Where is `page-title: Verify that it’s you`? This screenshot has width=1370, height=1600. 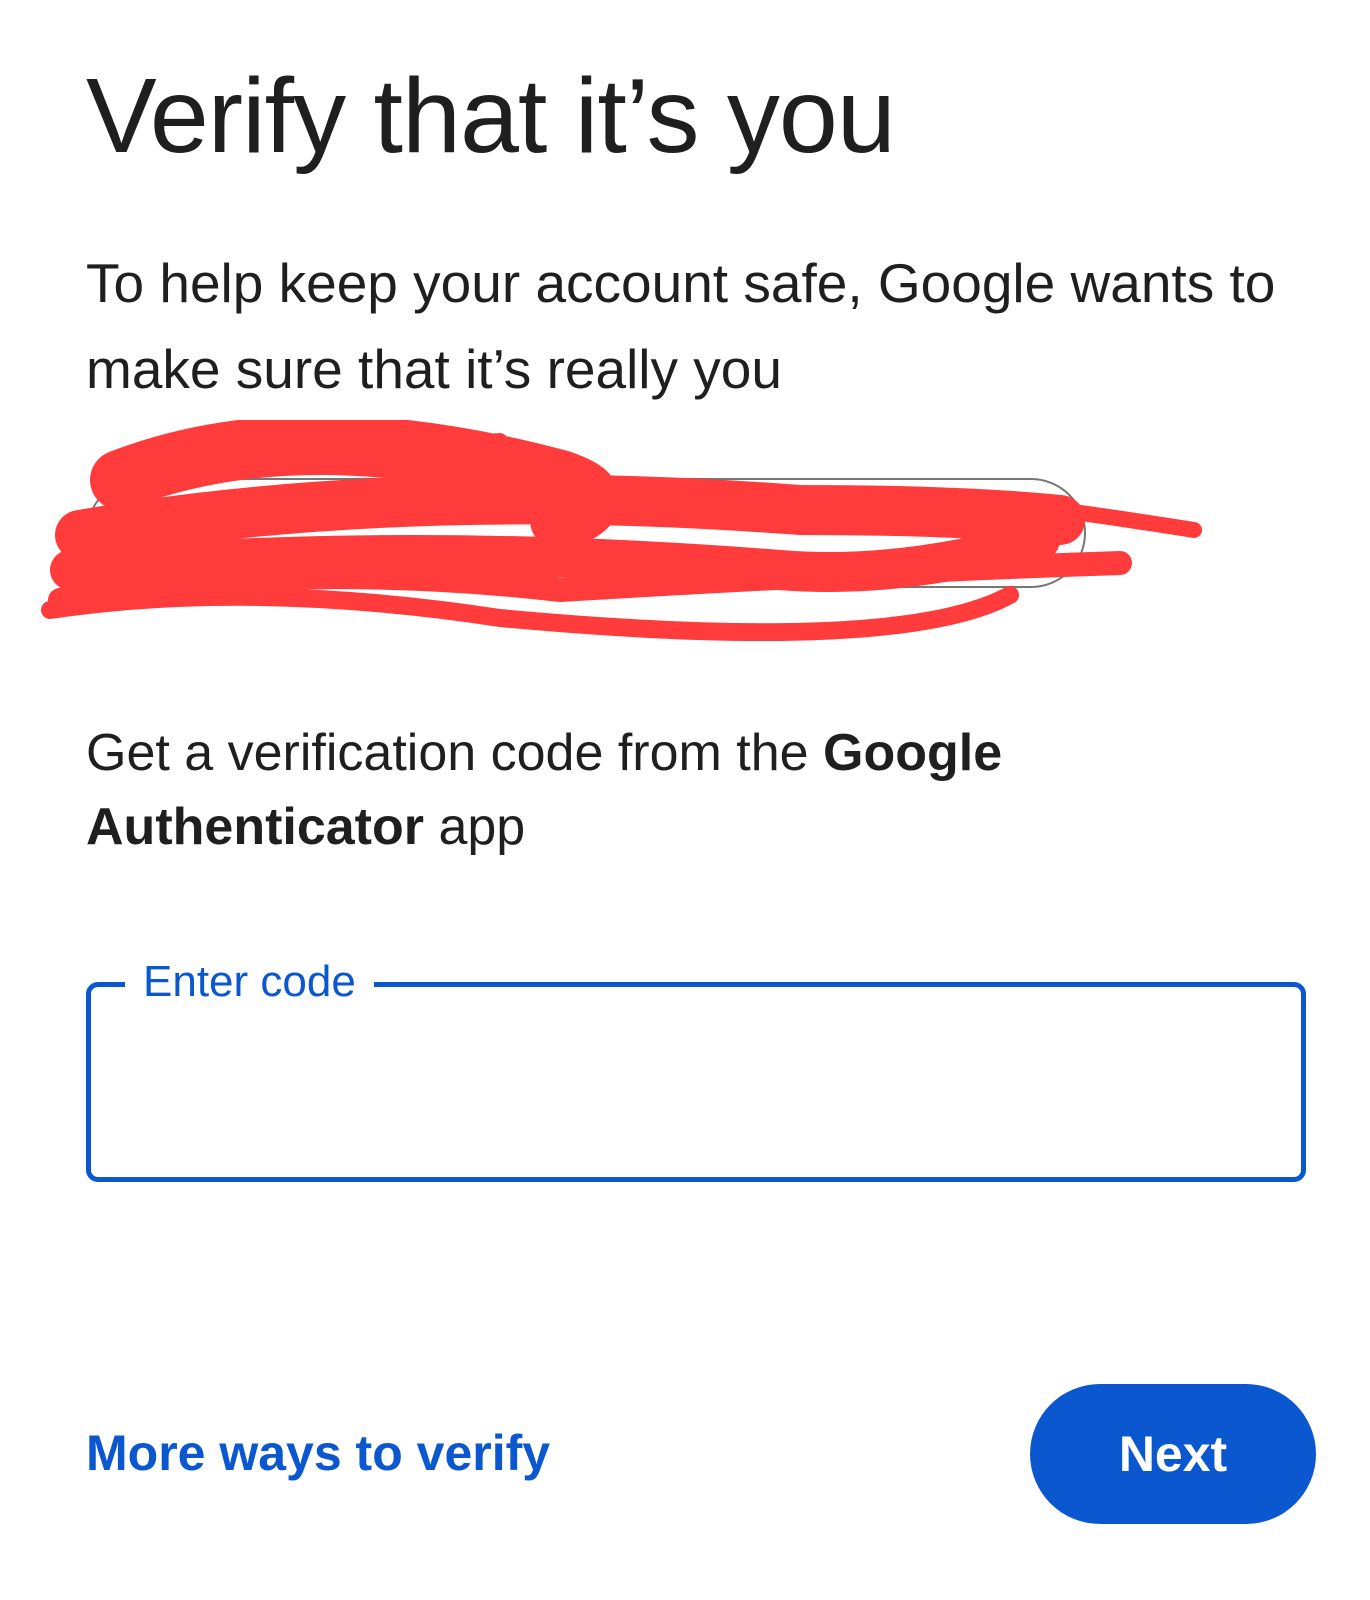 page-title: Verify that it’s you is located at coordinates (491, 116).